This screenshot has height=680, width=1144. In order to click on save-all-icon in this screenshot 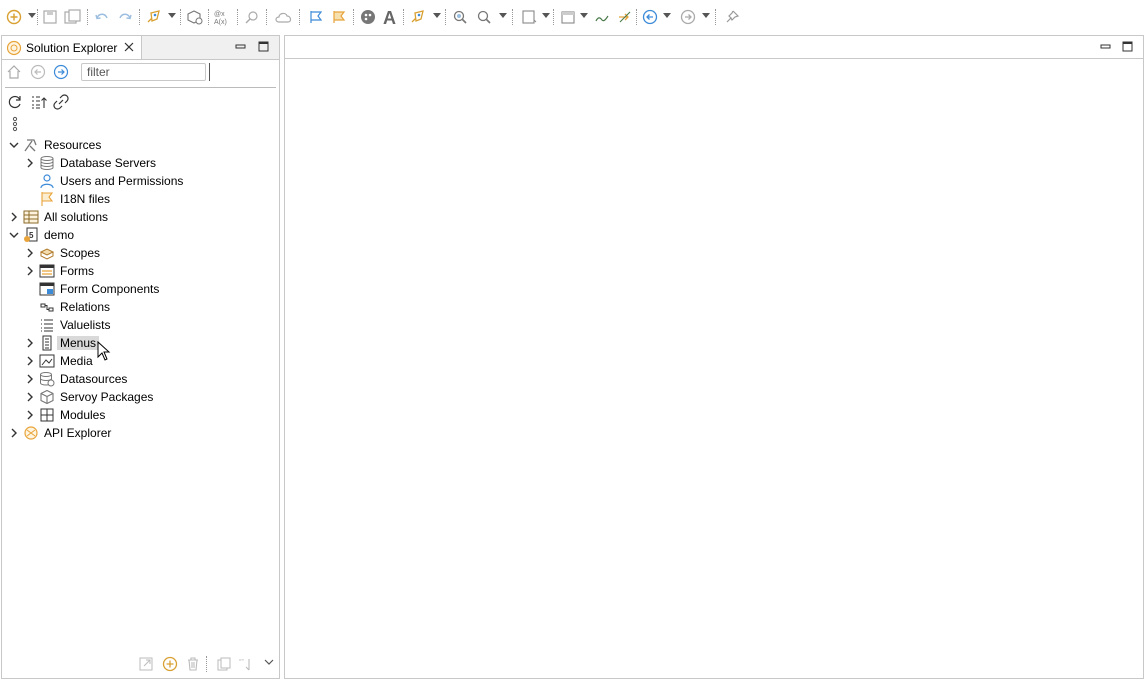, I will do `click(73, 17)`.